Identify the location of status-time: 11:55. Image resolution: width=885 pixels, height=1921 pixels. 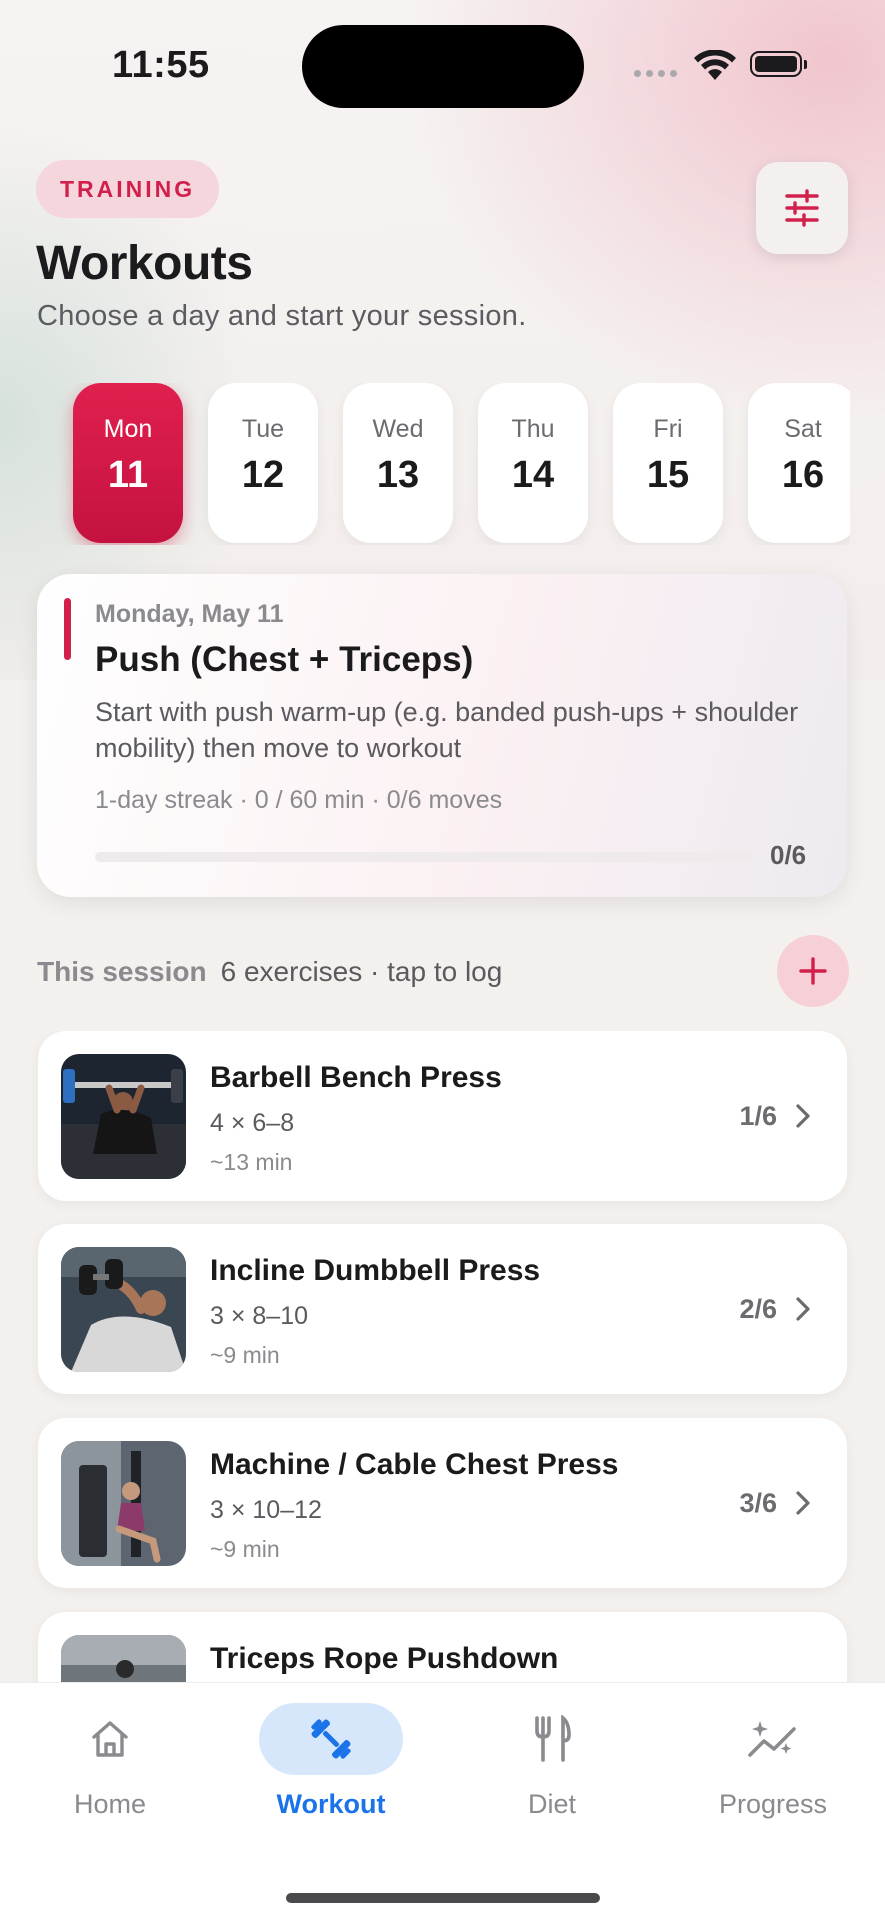
(161, 65).